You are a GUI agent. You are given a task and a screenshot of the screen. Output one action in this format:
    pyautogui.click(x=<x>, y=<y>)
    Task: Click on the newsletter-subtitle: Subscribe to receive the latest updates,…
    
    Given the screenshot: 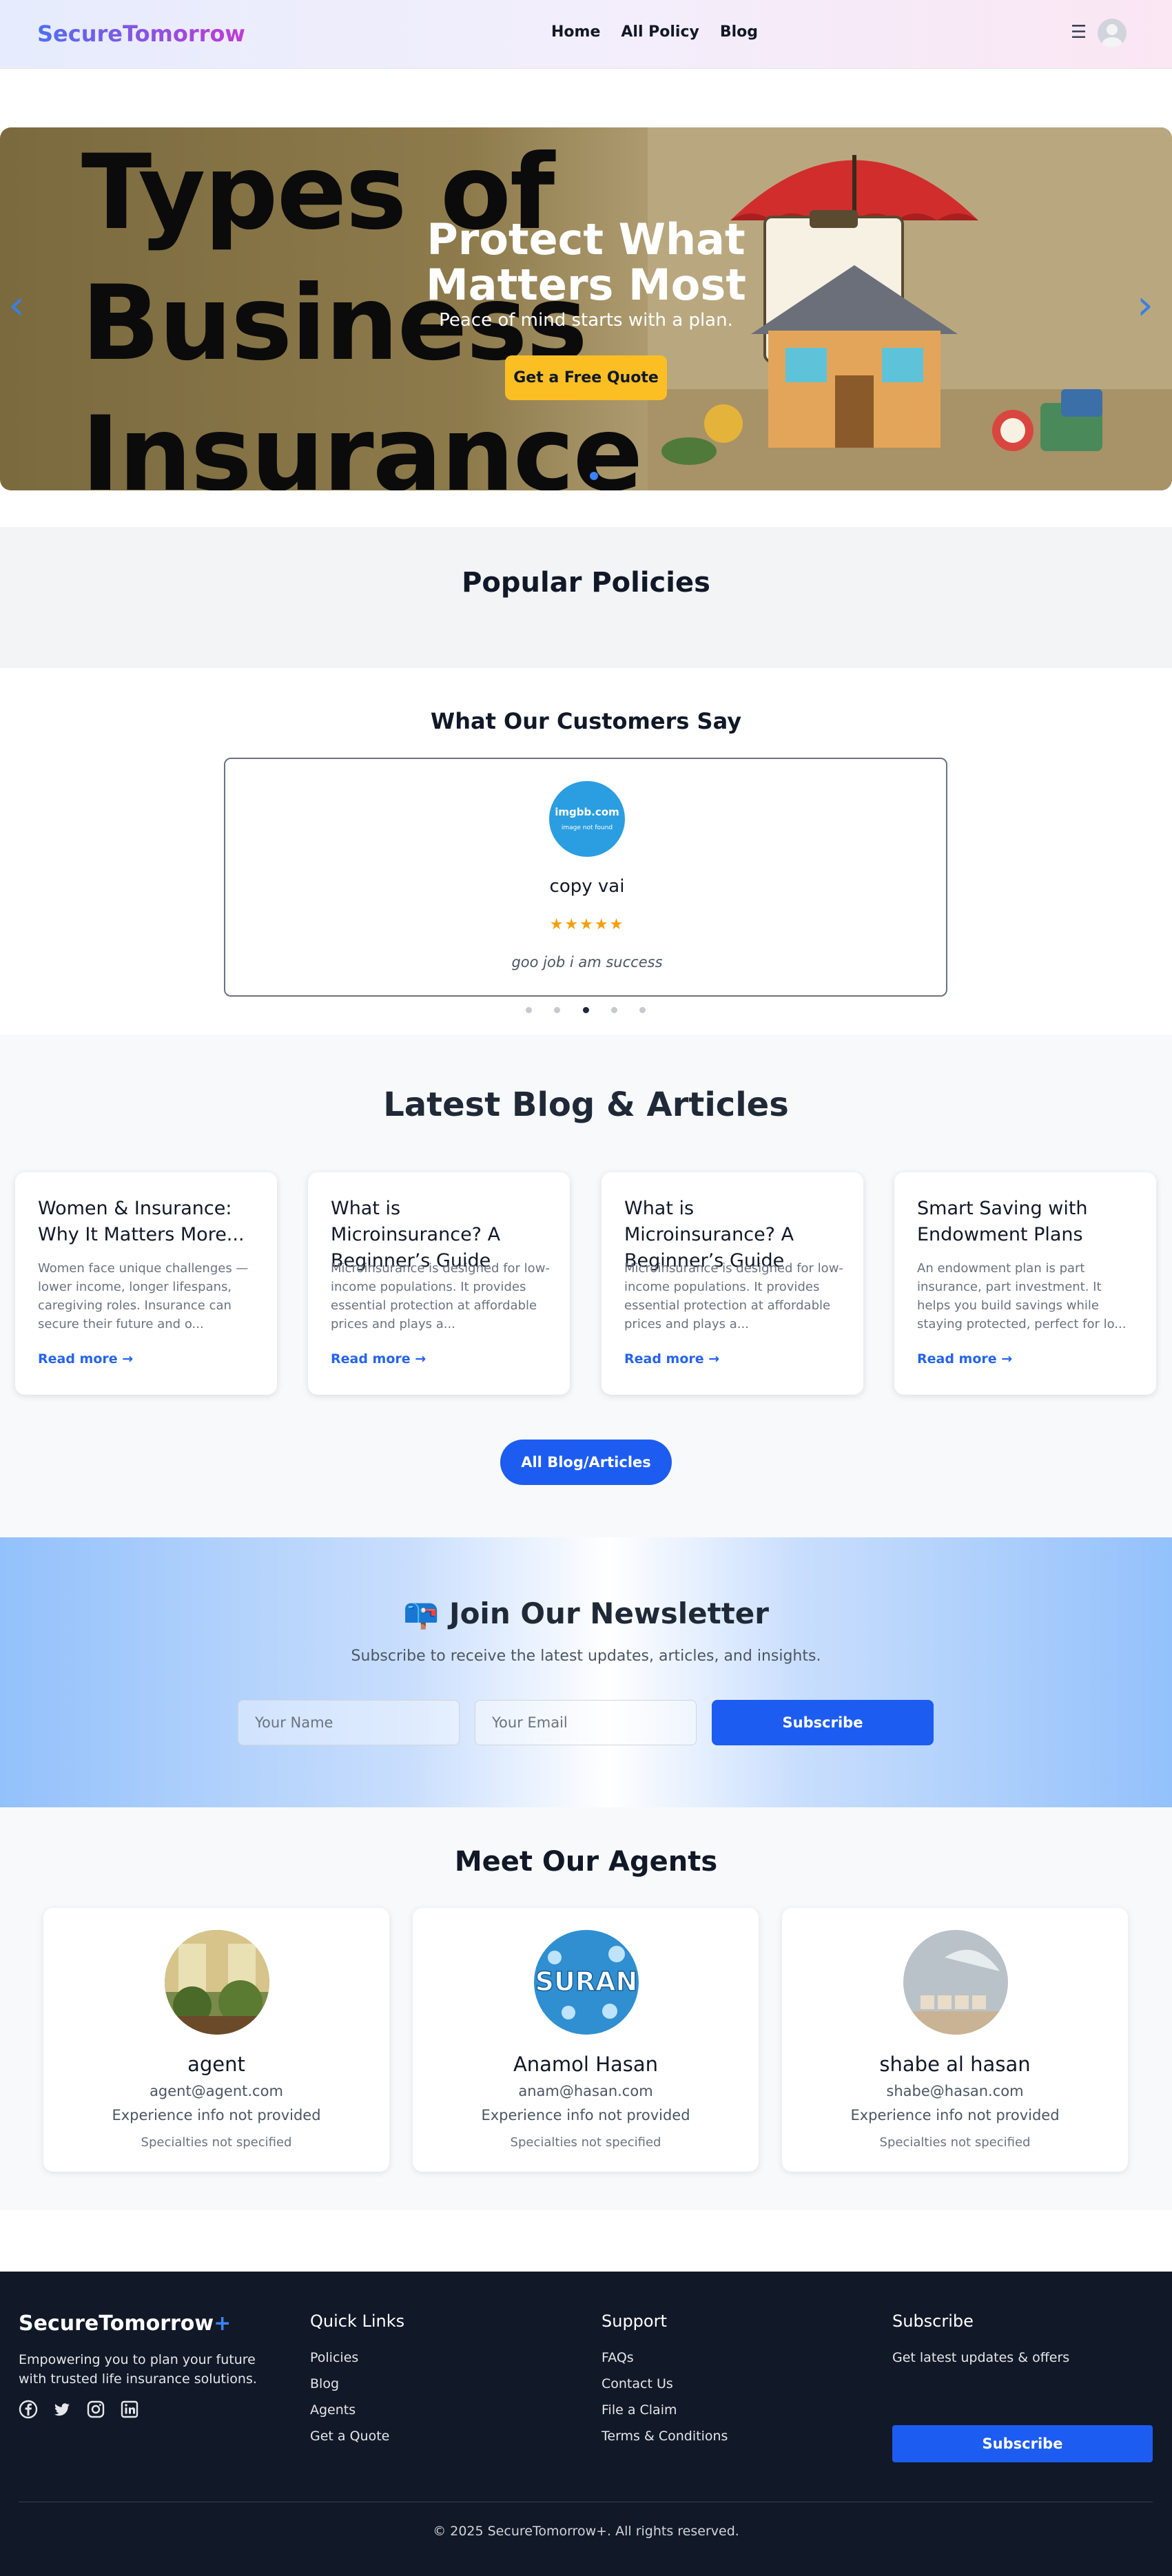 What is the action you would take?
    pyautogui.click(x=586, y=1656)
    